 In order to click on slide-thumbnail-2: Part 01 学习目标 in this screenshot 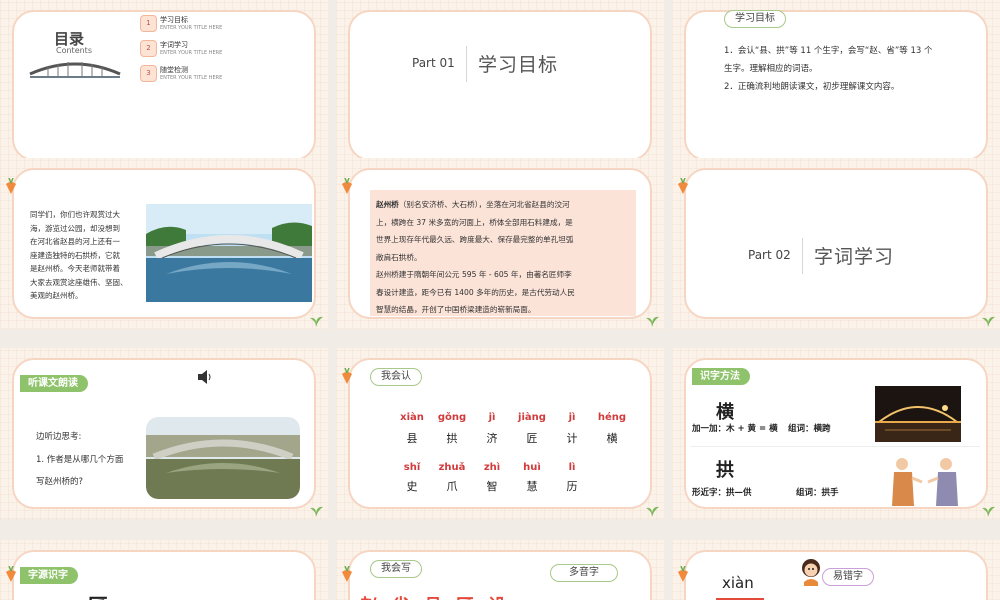, I will do `click(500, 85)`.